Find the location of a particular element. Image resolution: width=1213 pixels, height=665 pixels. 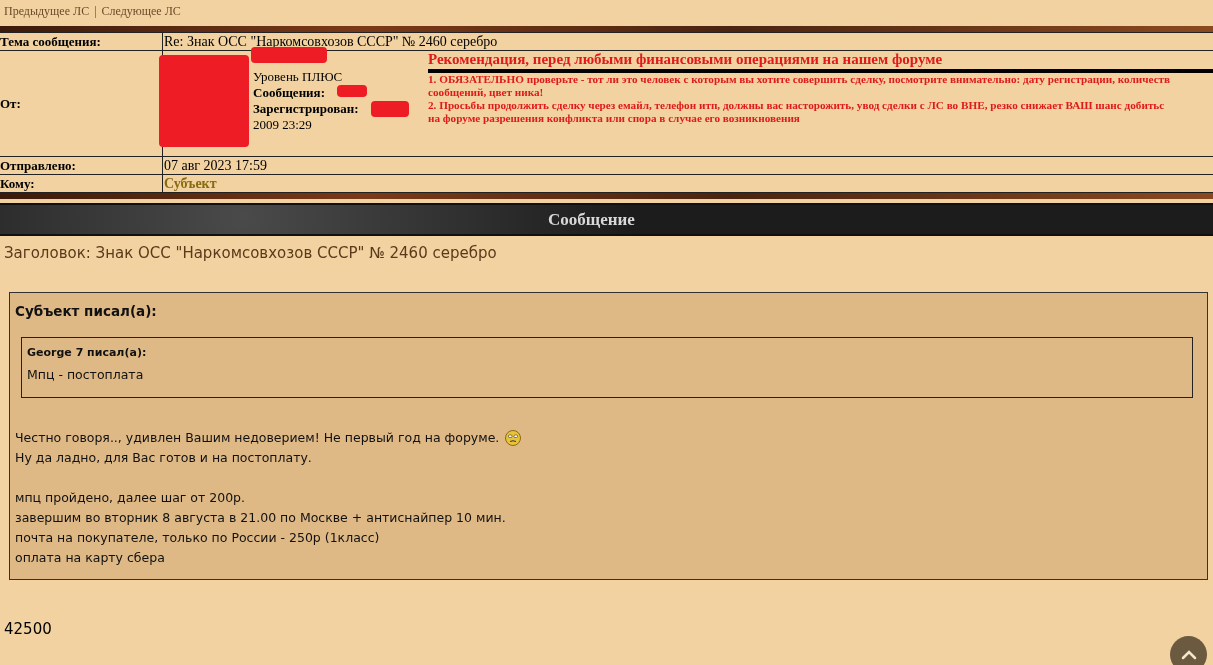

banner-title: Сообщение is located at coordinates (591, 219).